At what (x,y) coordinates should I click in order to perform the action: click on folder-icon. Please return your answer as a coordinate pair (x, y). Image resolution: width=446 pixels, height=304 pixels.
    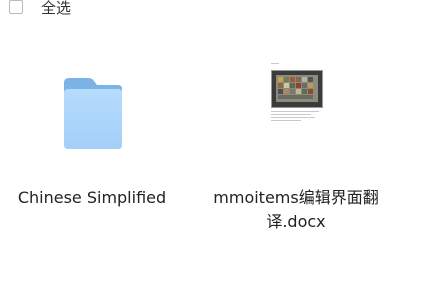
    Looking at the image, I should click on (92, 102).